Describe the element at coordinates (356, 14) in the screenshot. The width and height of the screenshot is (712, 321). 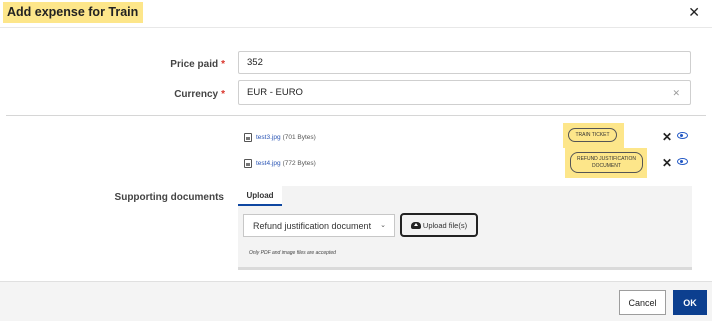
I see `dialog-header: Add expense for Train ✕` at that location.